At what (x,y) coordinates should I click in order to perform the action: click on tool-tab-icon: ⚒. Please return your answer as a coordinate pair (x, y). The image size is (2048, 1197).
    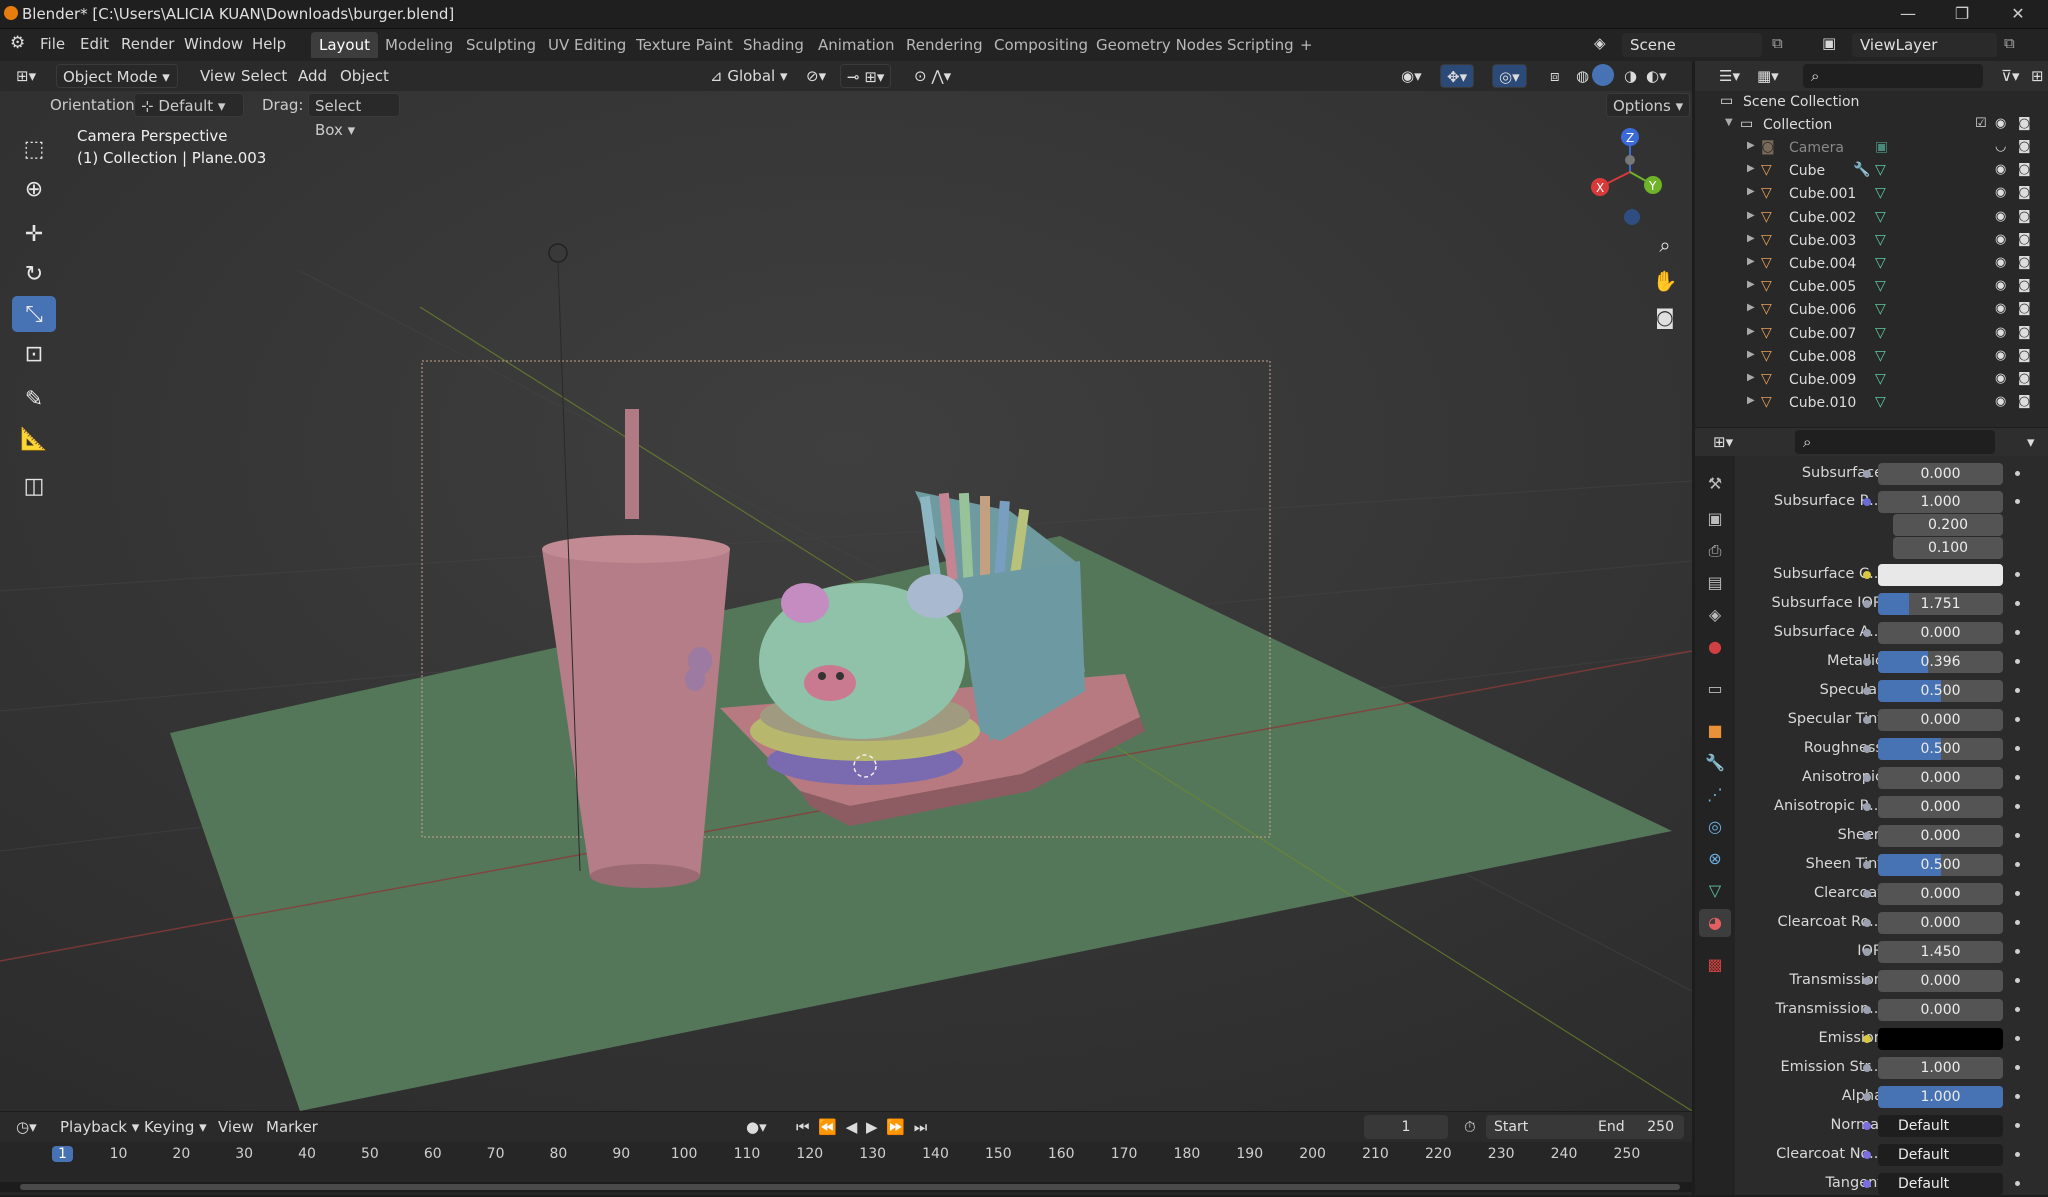
    Looking at the image, I should click on (1715, 484).